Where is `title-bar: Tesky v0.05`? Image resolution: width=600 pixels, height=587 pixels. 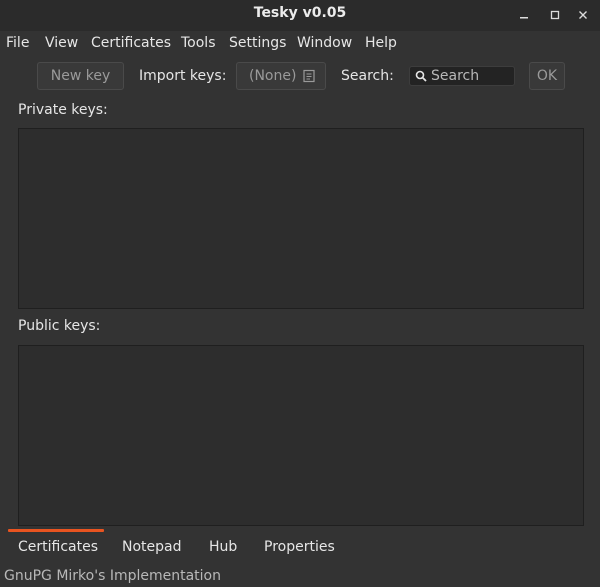
title-bar: Tesky v0.05 is located at coordinates (300, 15).